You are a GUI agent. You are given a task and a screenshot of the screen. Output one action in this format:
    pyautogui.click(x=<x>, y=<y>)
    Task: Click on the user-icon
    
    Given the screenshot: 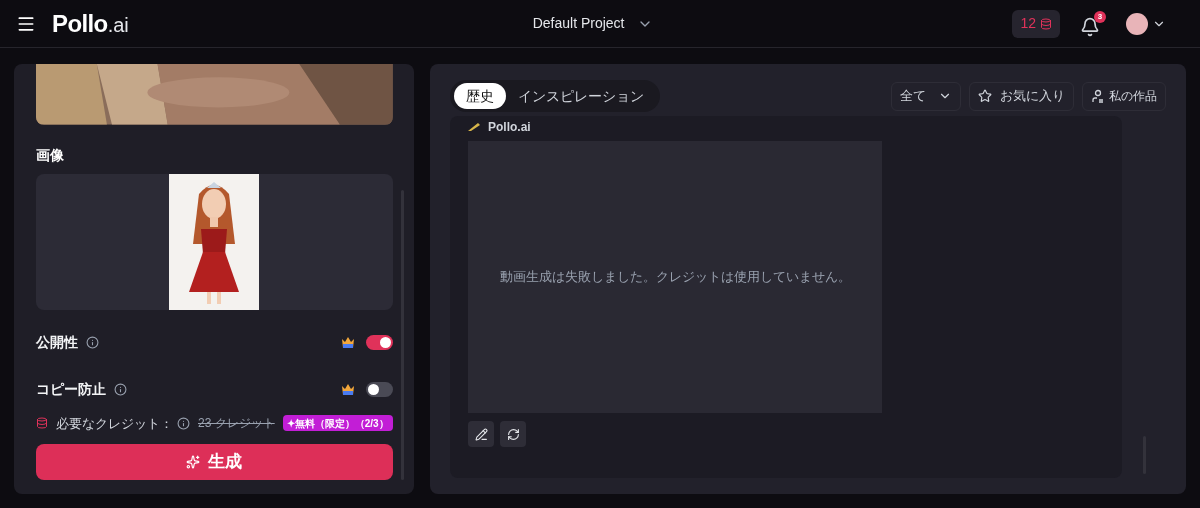 What is the action you would take?
    pyautogui.click(x=1098, y=96)
    